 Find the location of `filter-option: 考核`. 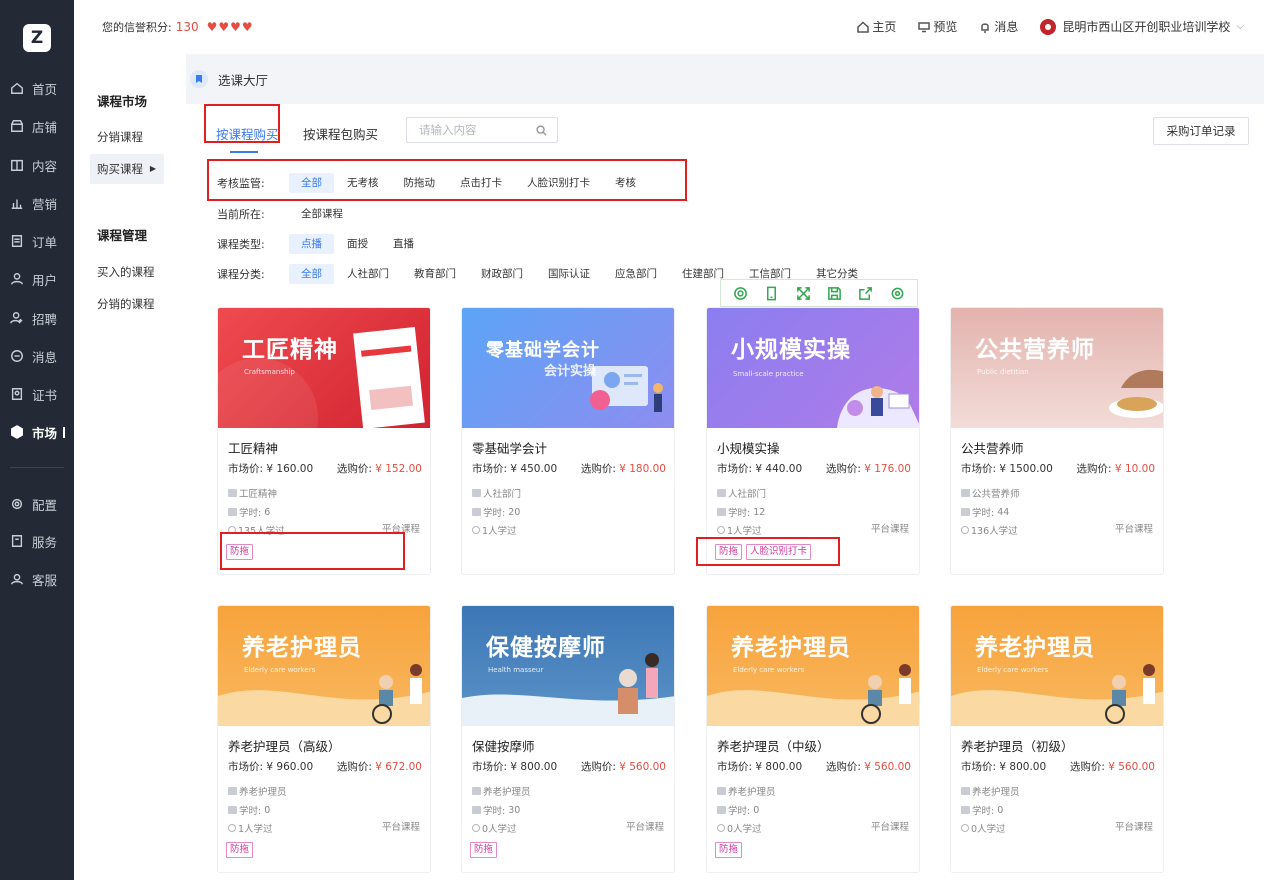

filter-option: 考核 is located at coordinates (625, 183).